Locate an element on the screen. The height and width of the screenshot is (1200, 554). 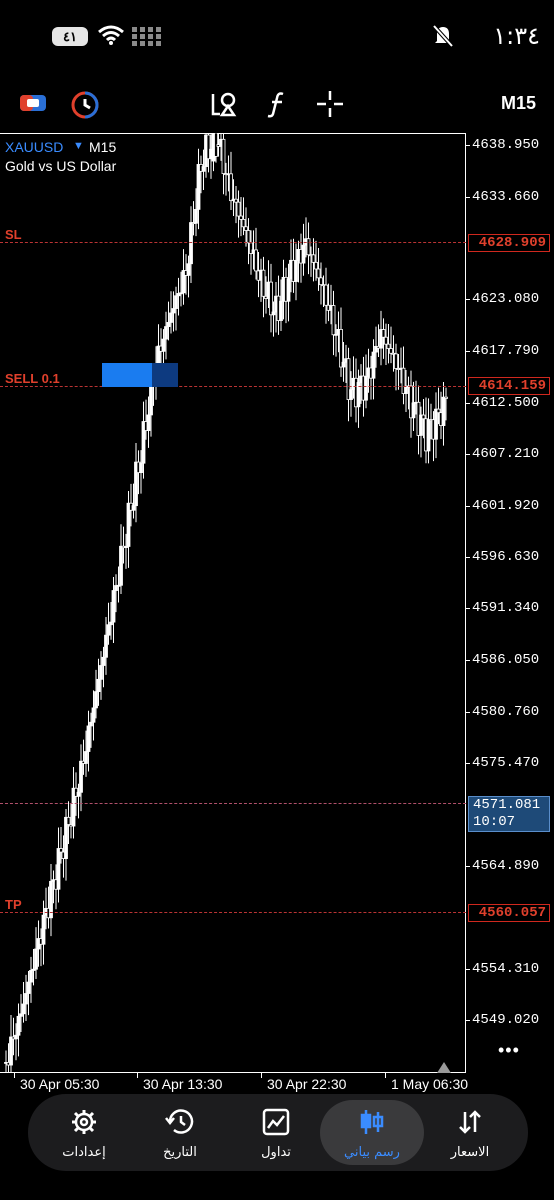
bid-line is located at coordinates (233, 803).